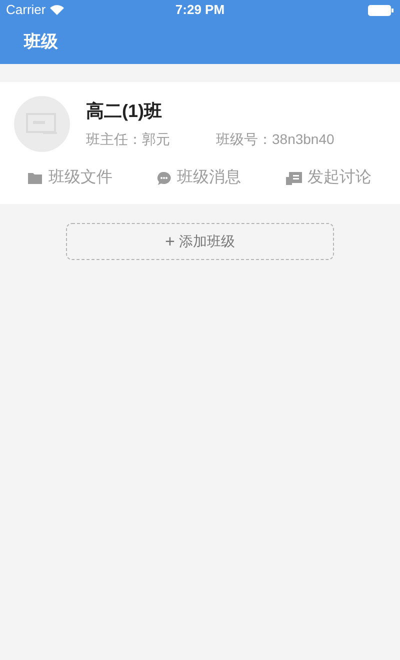 The image size is (400, 660). I want to click on board-icon, so click(294, 178).